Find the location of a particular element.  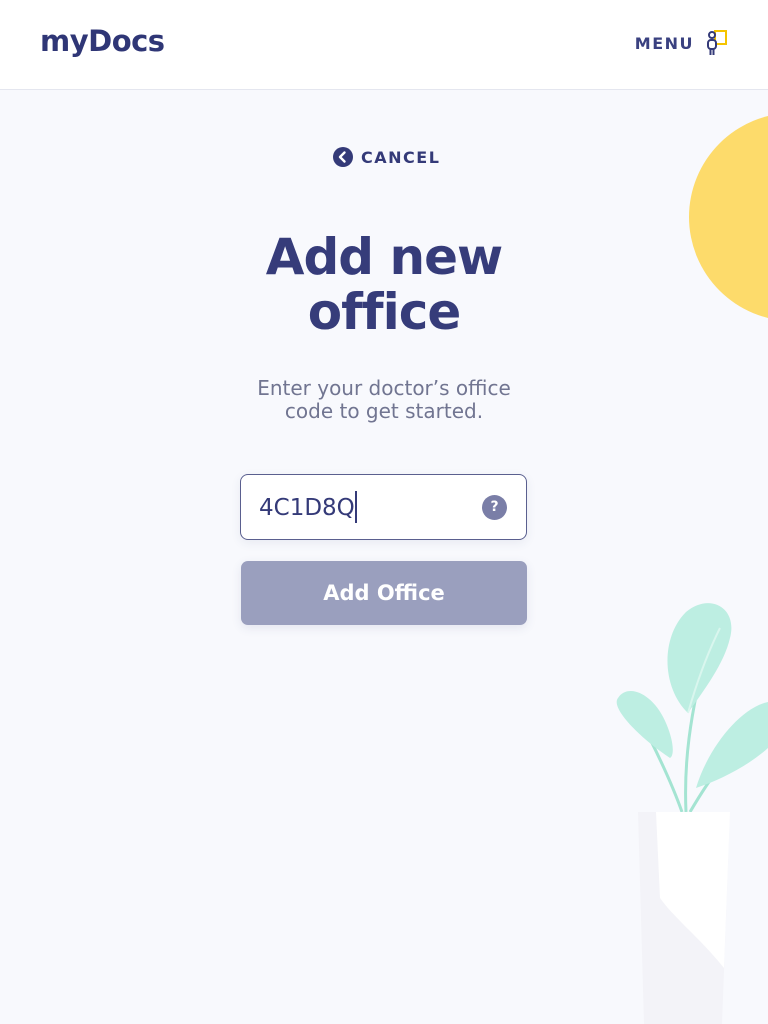

mydocs-logo: myDocs is located at coordinates (102, 41).